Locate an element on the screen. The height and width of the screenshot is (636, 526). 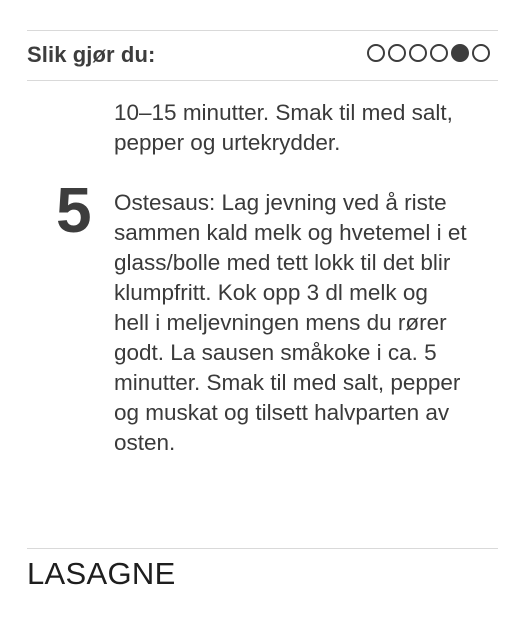
next-section-title: LASAGNE is located at coordinates (101, 573).